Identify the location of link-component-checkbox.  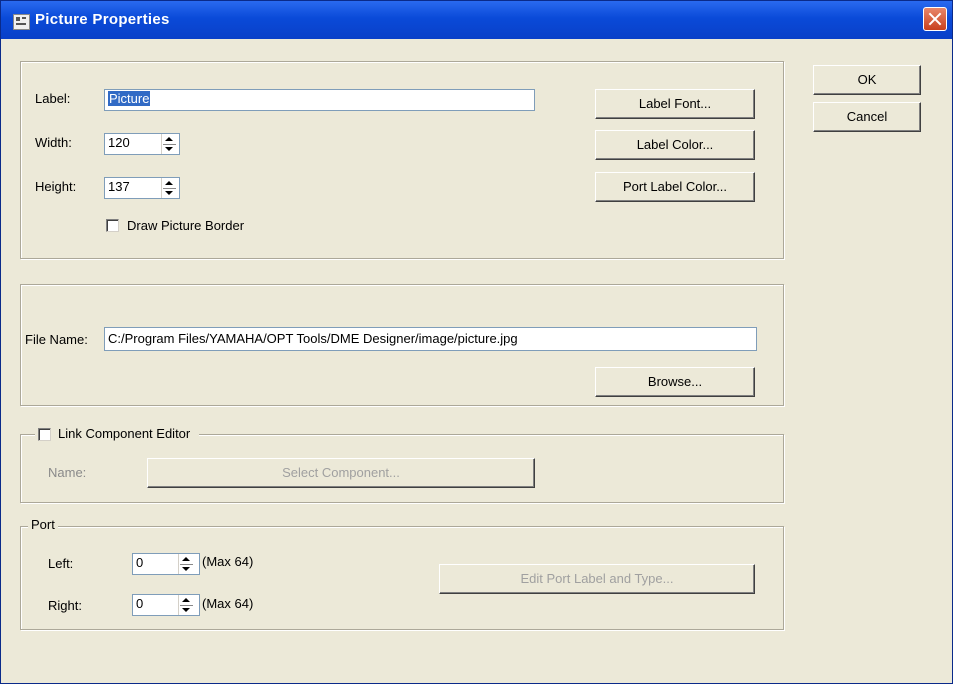
(44, 434).